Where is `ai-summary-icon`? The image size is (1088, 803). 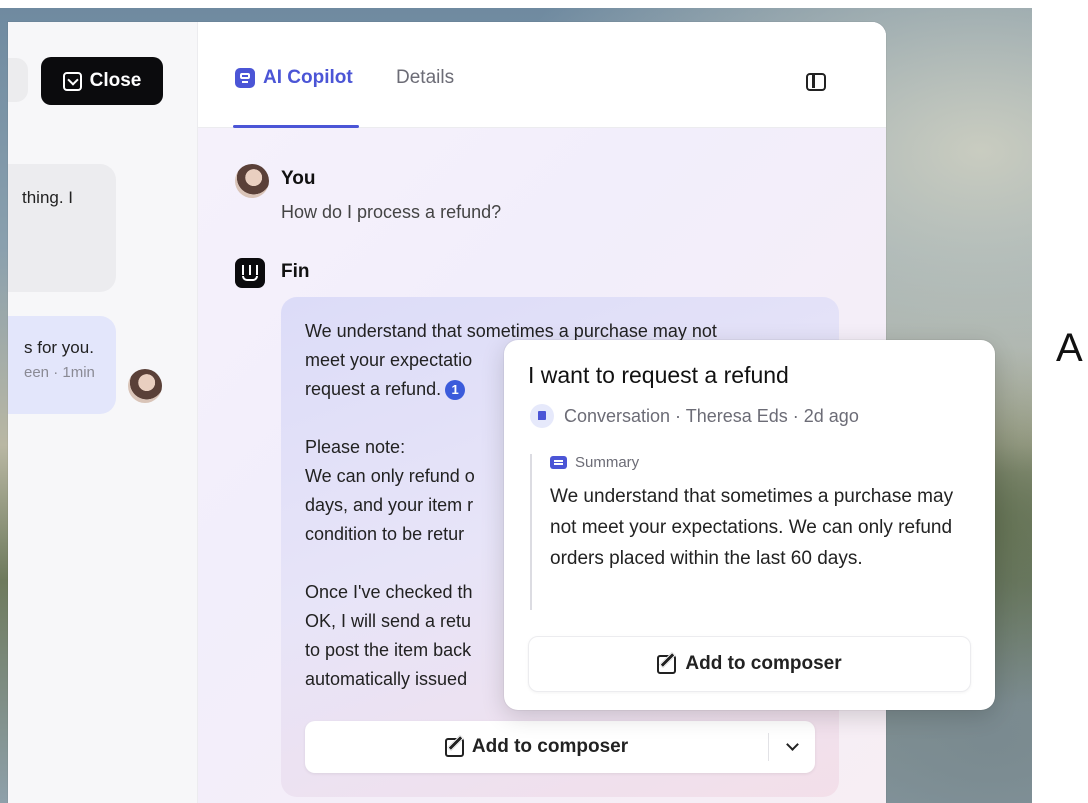 ai-summary-icon is located at coordinates (558, 462).